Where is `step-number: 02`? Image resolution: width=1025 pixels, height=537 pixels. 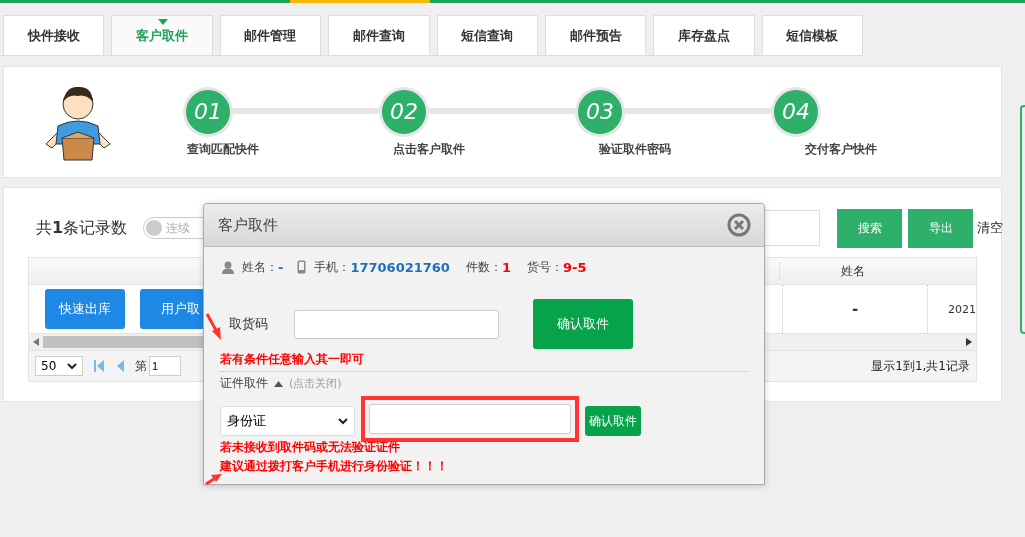
step-number: 02 is located at coordinates (404, 111).